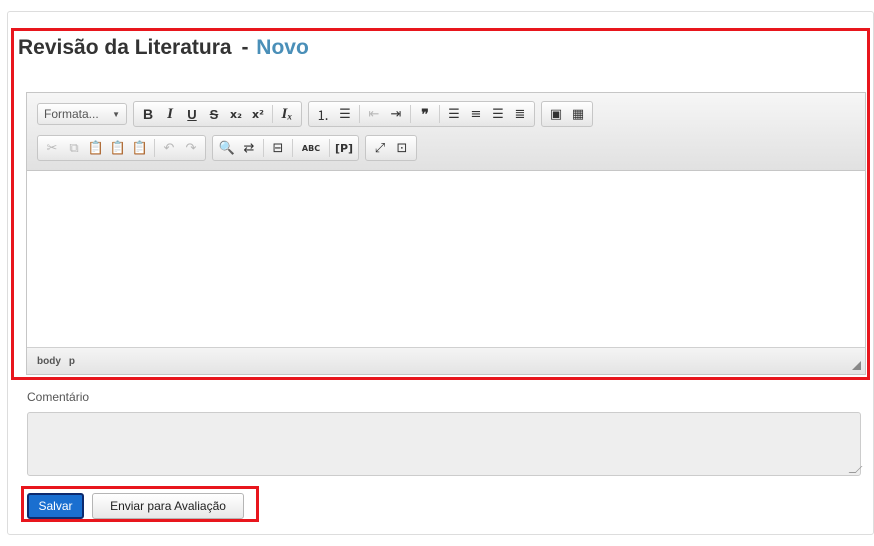 The height and width of the screenshot is (546, 874). Describe the element at coordinates (168, 506) in the screenshot. I see `submit-for-review-button: Enviar para Avaliação` at that location.